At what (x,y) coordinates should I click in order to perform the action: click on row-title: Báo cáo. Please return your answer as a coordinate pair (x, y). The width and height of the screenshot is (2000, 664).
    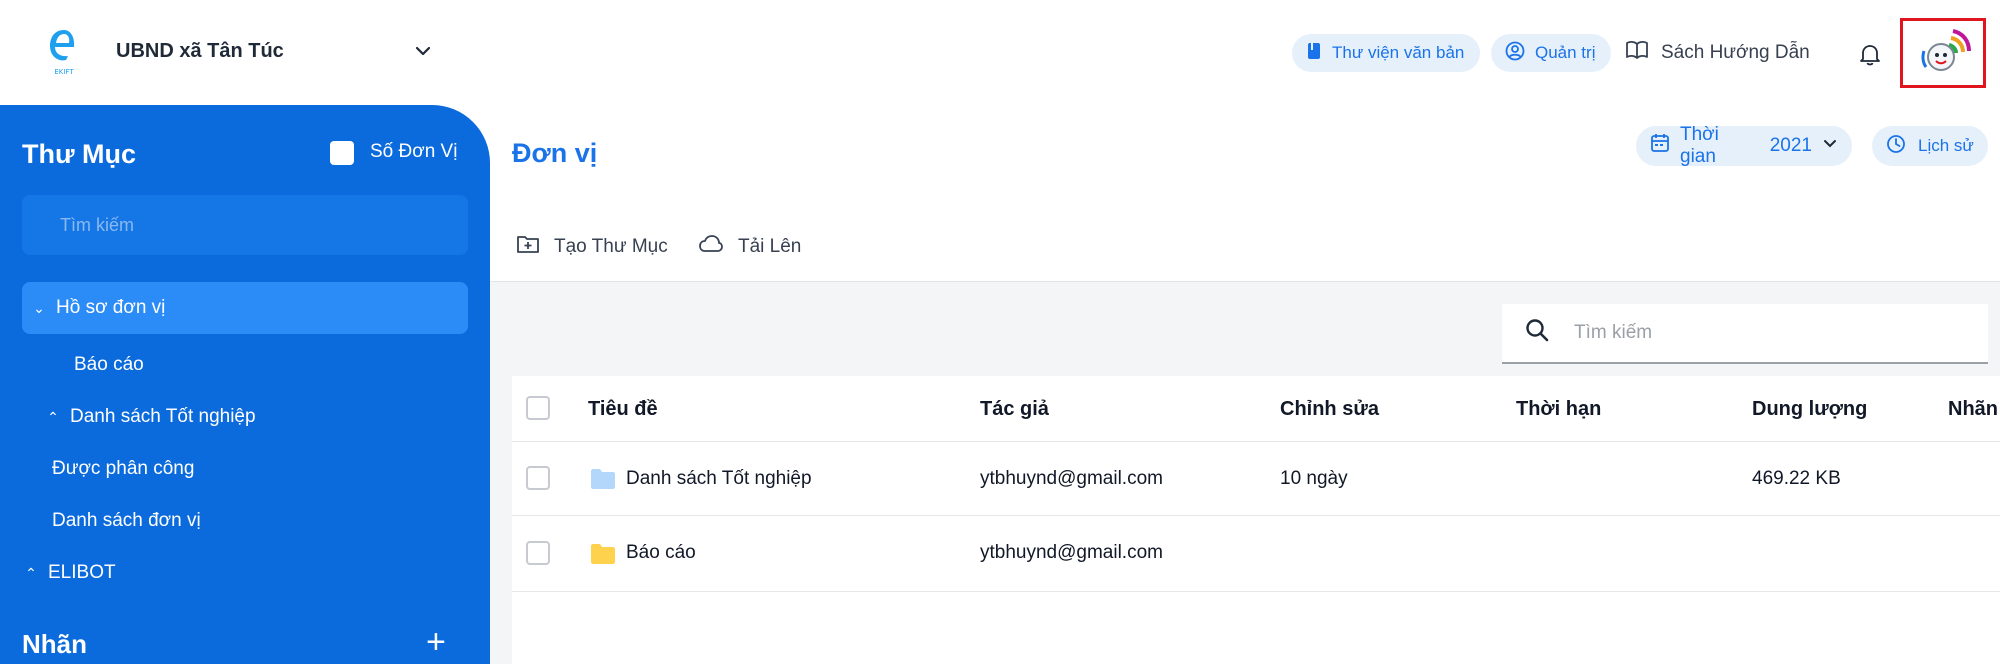
    Looking at the image, I should click on (661, 553).